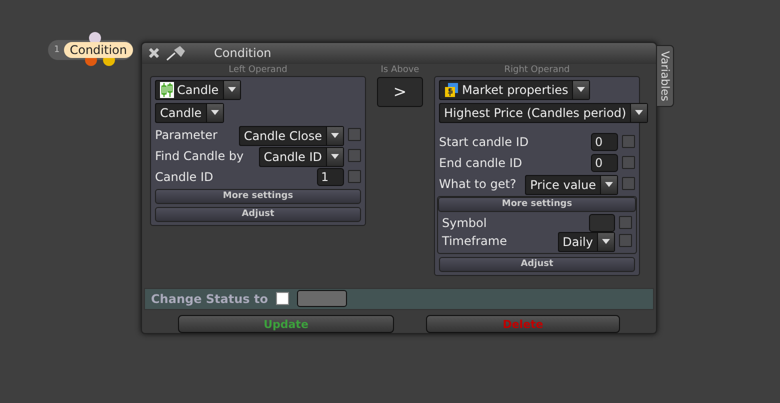 The height and width of the screenshot is (403, 780). What do you see at coordinates (602, 223) in the screenshot?
I see `symbol-field` at bounding box center [602, 223].